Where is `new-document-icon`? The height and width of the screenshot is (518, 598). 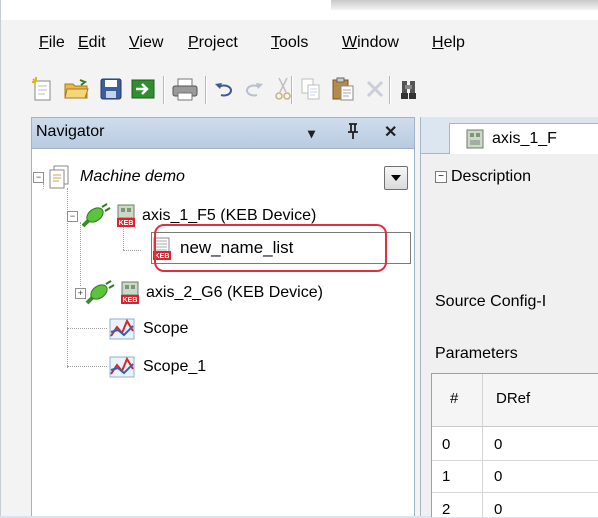
new-document-icon is located at coordinates (43, 89).